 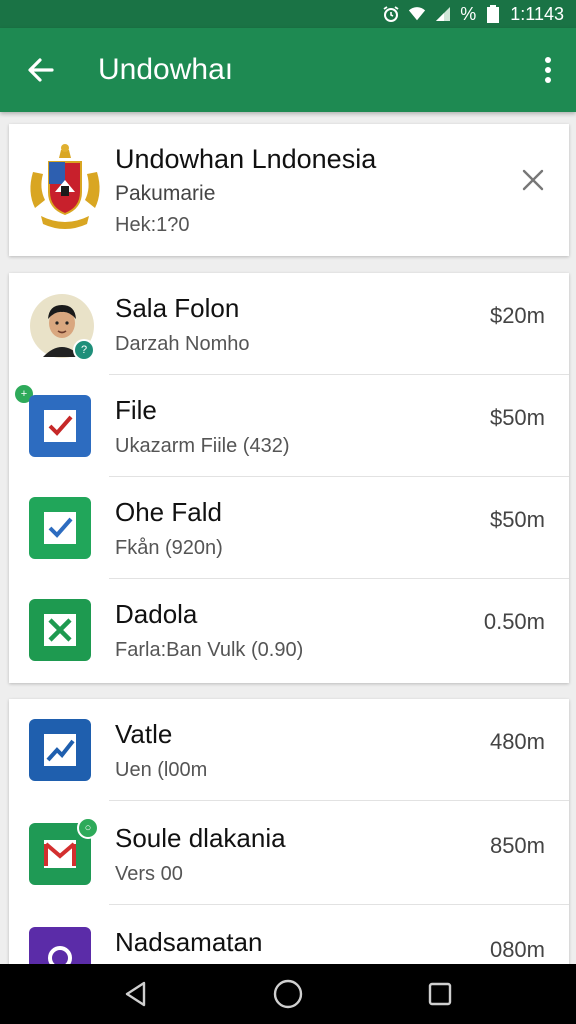 What do you see at coordinates (149, 874) in the screenshot?
I see `item-subtitle: Vers 00` at bounding box center [149, 874].